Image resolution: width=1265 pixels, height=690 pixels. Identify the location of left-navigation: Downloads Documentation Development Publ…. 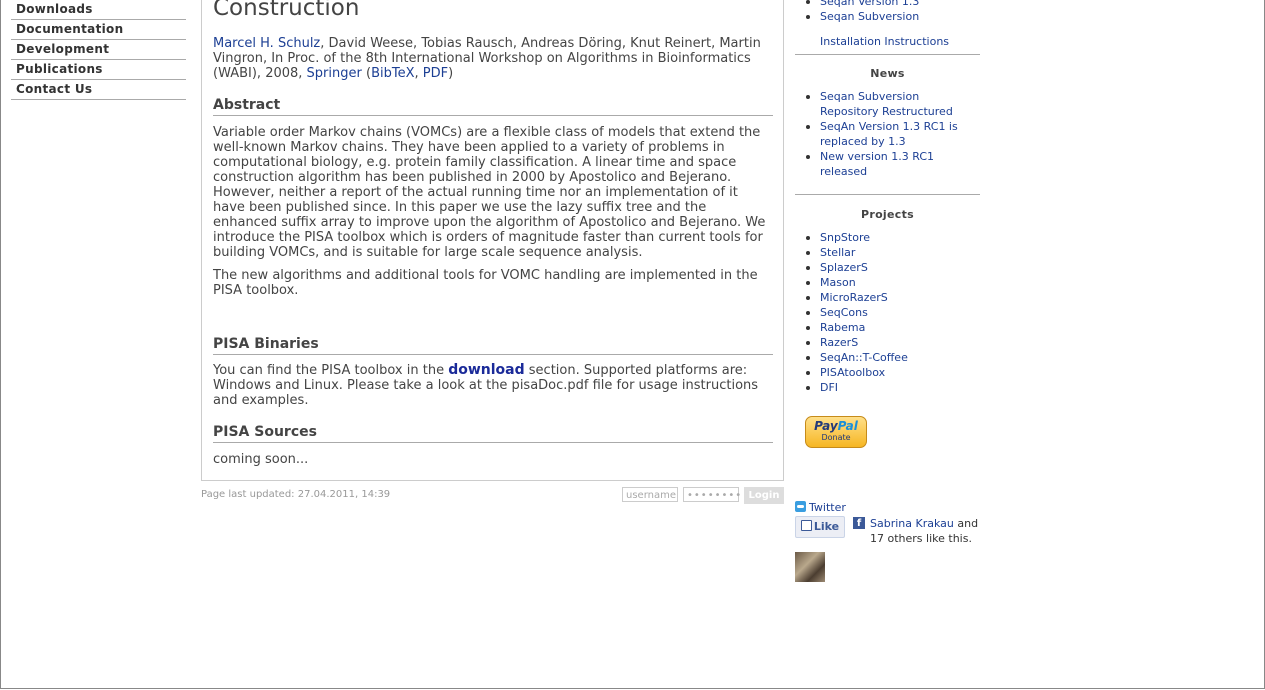
(98, 50).